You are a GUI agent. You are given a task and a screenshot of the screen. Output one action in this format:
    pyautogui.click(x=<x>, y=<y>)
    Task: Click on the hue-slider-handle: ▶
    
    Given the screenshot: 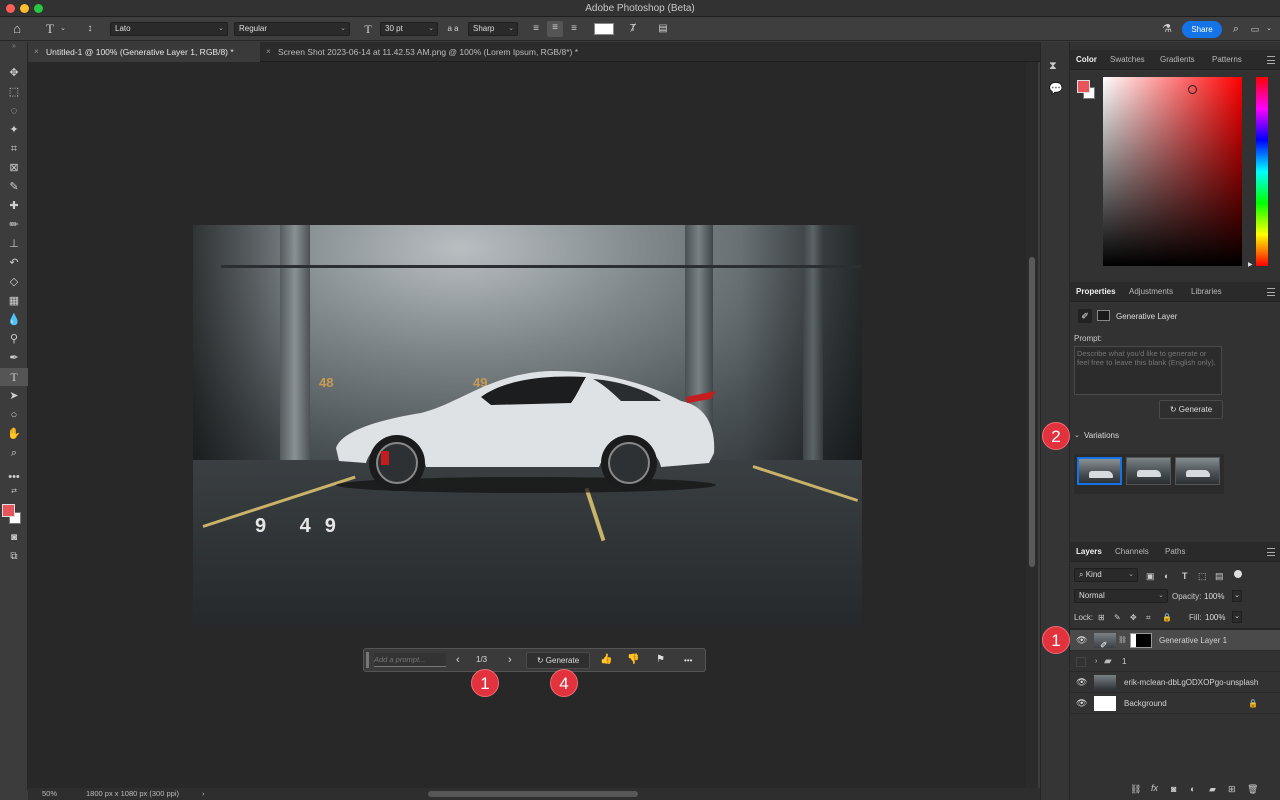 What is the action you would take?
    pyautogui.click(x=1250, y=264)
    